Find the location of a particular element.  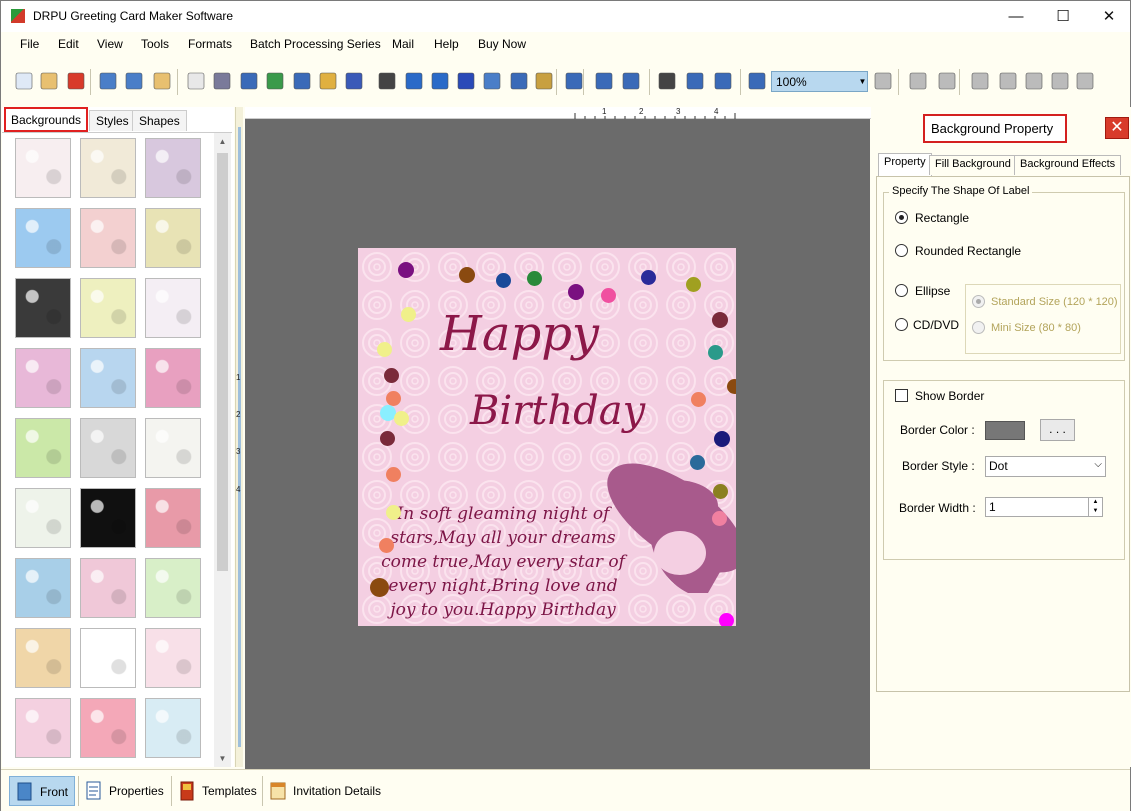

tab-background-effects: Background Effects is located at coordinates (1068, 165).